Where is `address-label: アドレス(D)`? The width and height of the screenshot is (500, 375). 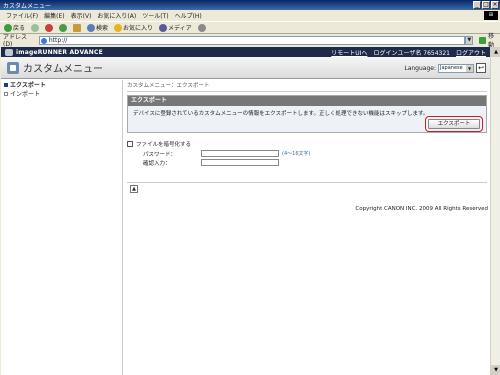 address-label: アドレス(D) is located at coordinates (15, 41).